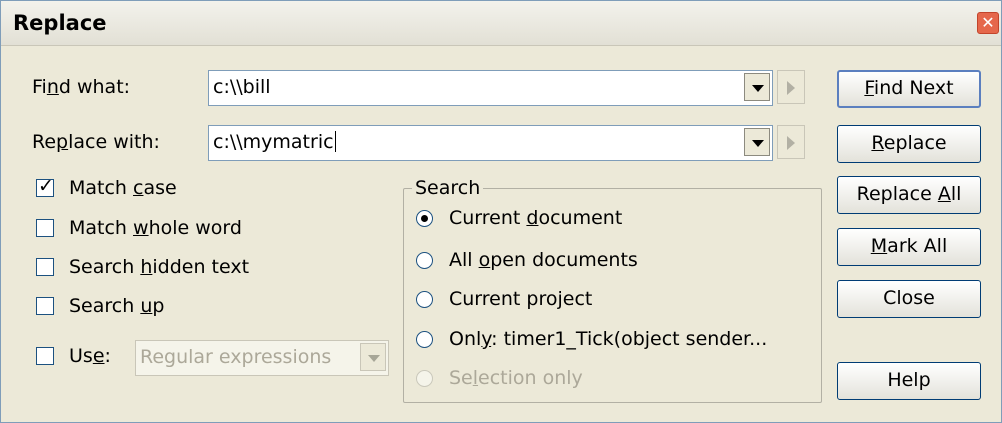 The width and height of the screenshot is (1002, 423). What do you see at coordinates (159, 267) in the screenshot?
I see `search-hidden-text-label: Search hidden text` at bounding box center [159, 267].